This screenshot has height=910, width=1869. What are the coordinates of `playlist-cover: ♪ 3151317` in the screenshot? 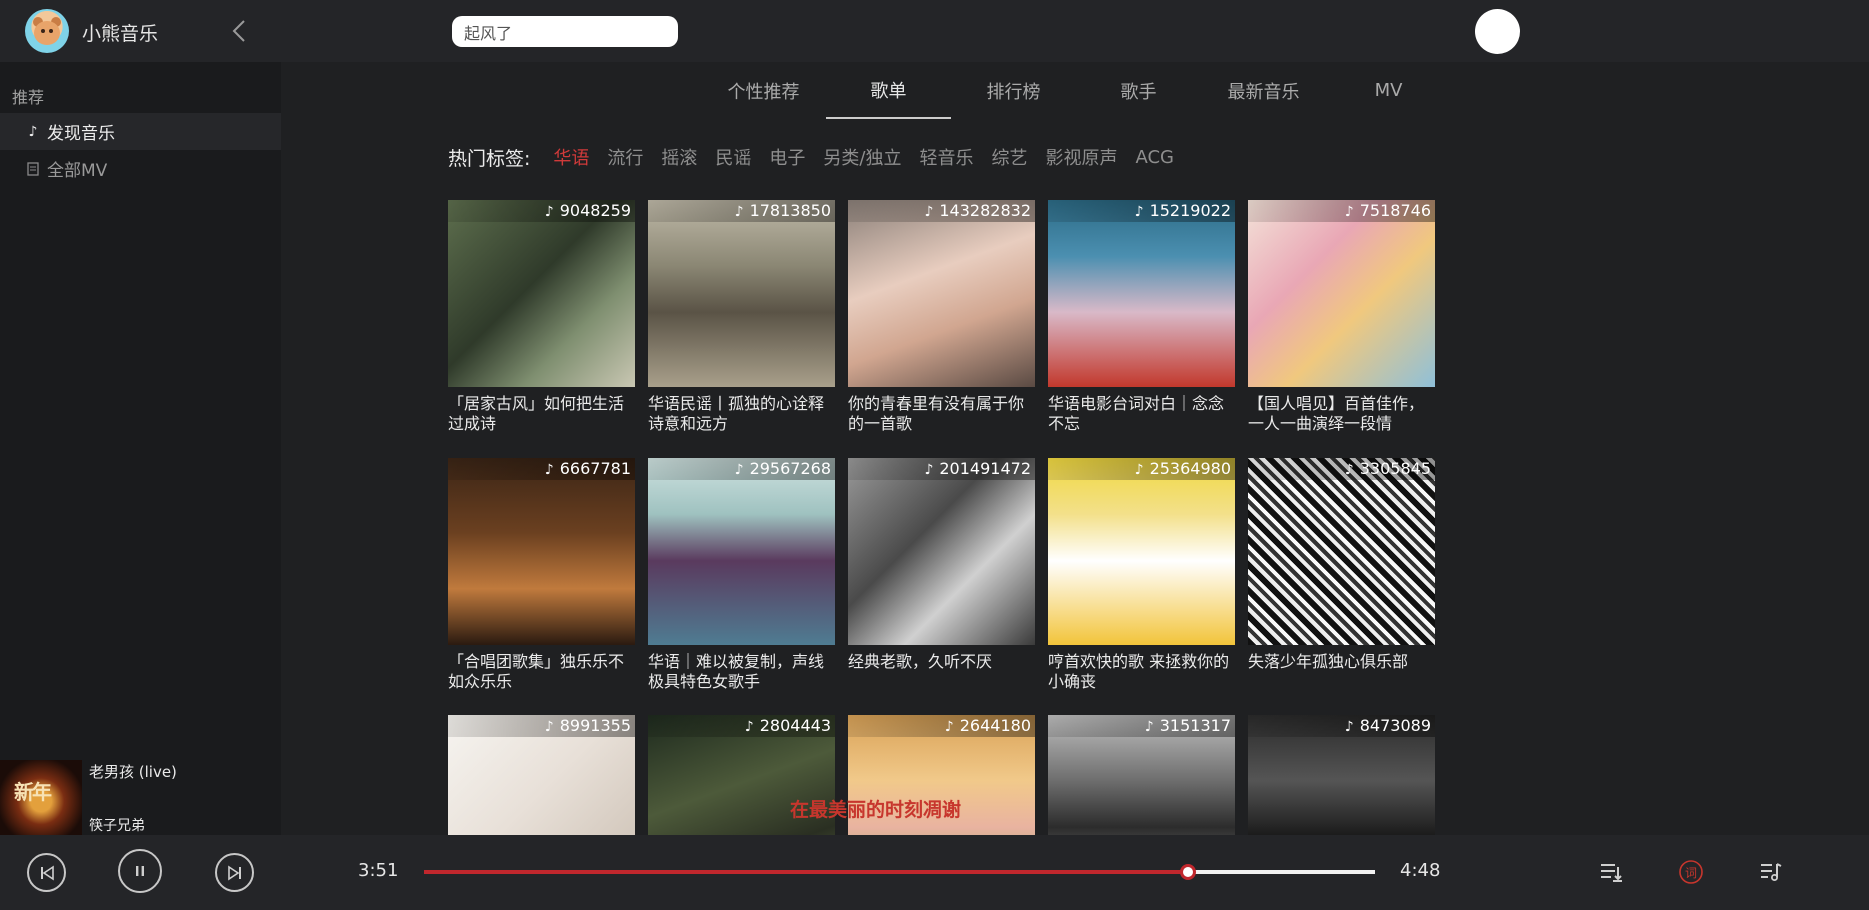 It's located at (1141, 775).